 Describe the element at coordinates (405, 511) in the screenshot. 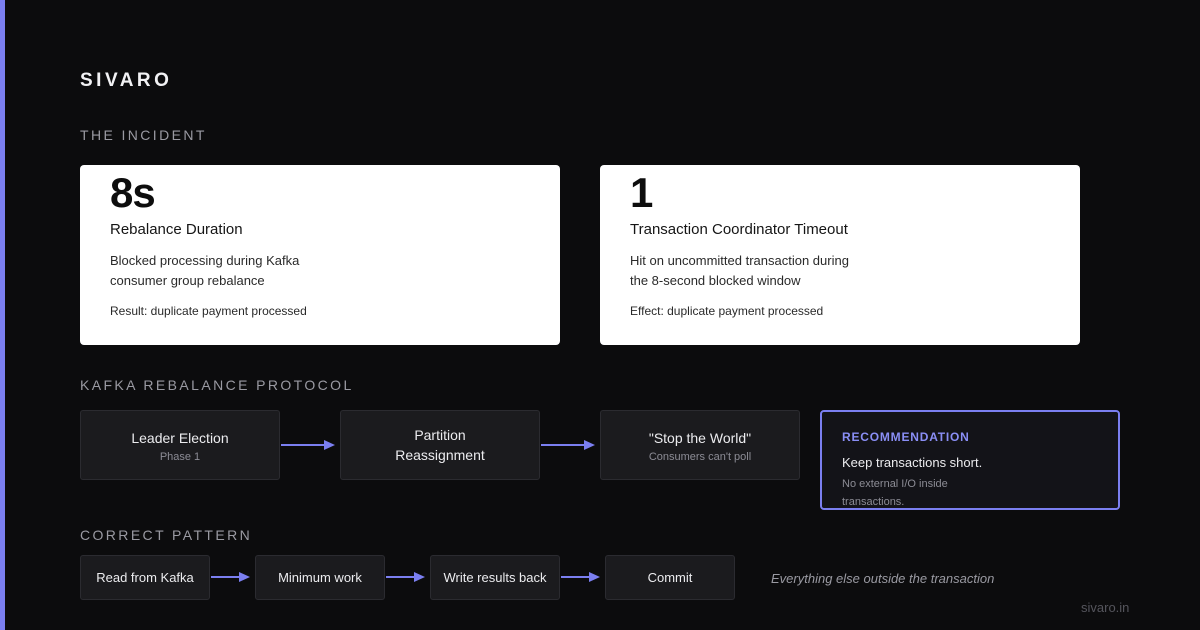

I see `flow-arrows` at that location.